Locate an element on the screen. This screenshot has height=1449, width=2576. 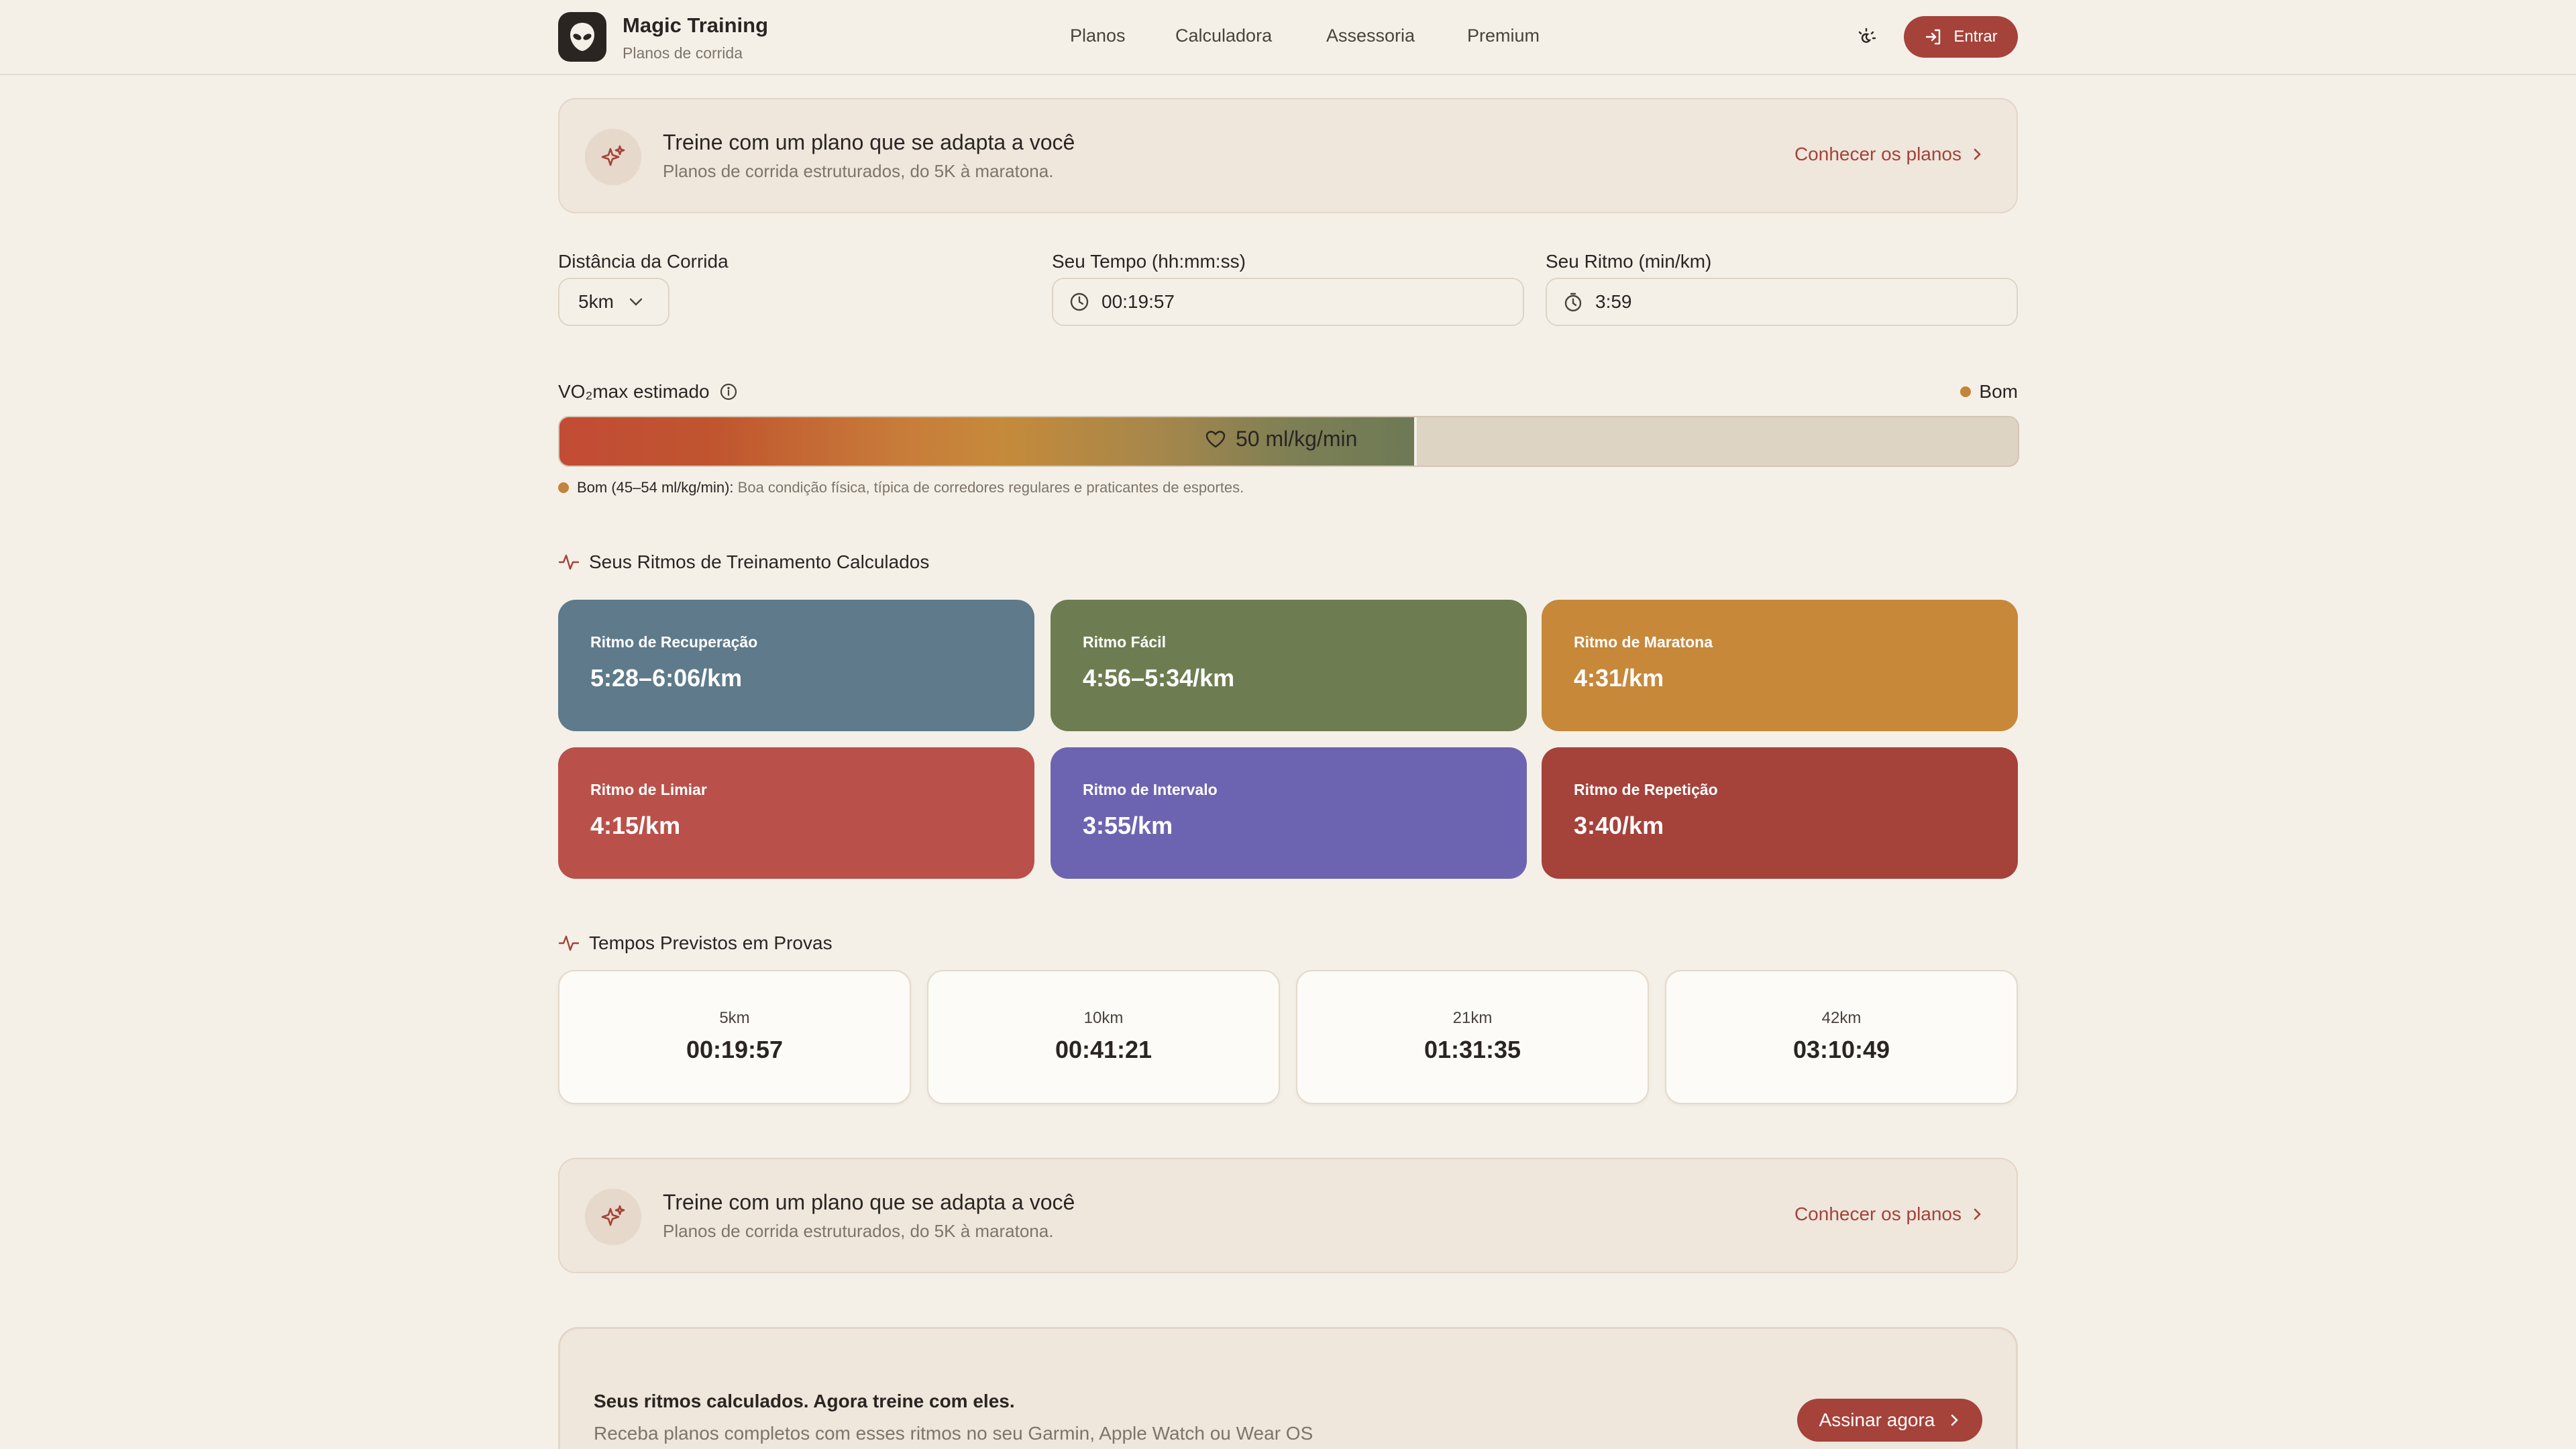
time-label: Seu Tempo (hh:mm:ss) is located at coordinates (1149, 261).